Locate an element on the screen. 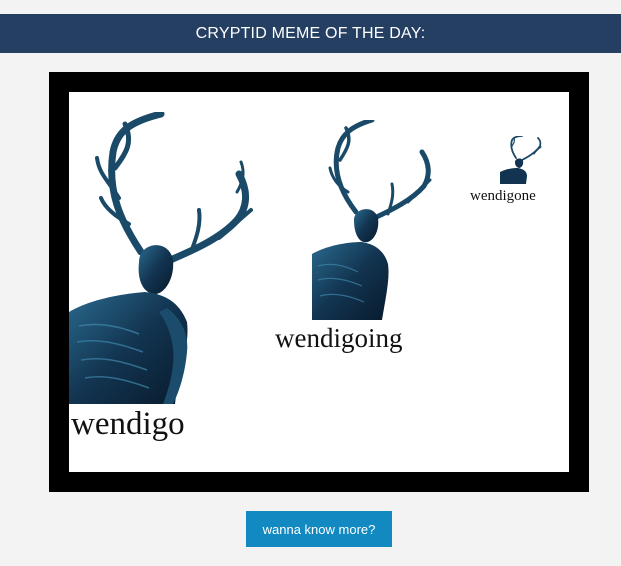 This screenshot has height=566, width=621. caption-wendigone: wendigone is located at coordinates (503, 196).